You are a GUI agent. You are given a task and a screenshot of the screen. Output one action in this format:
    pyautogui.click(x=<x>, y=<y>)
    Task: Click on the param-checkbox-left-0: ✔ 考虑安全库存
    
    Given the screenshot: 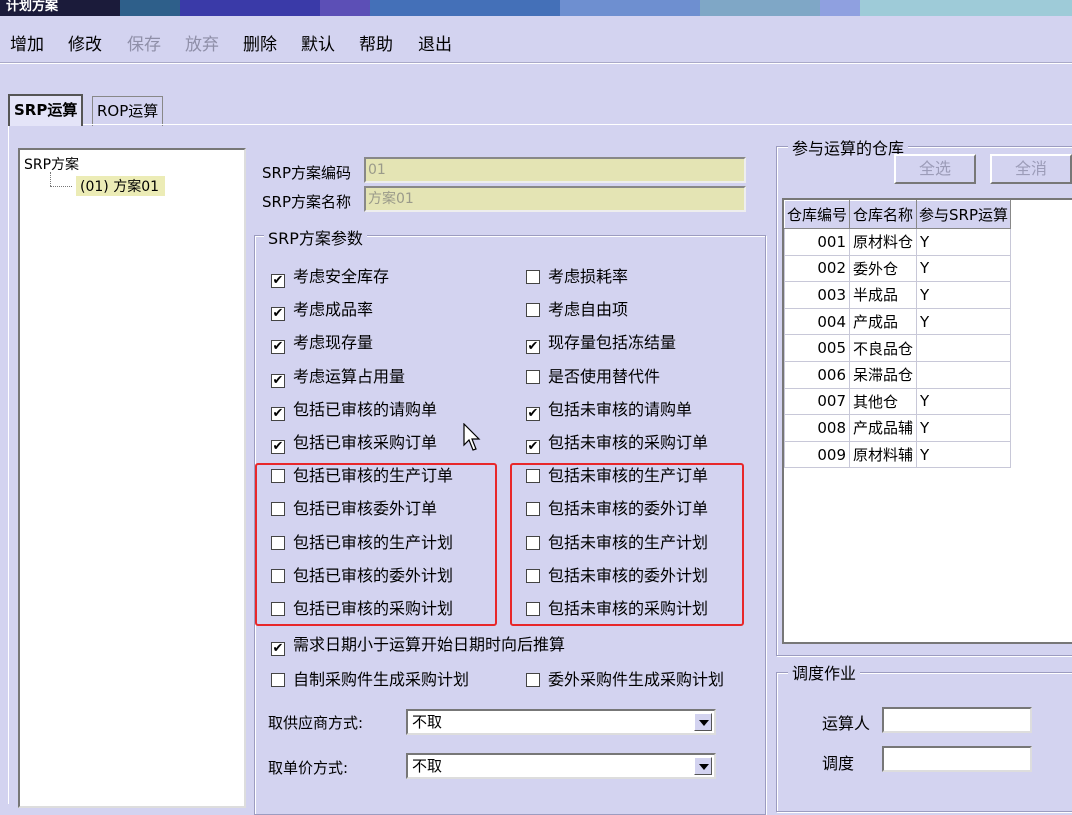 What is the action you would take?
    pyautogui.click(x=330, y=278)
    